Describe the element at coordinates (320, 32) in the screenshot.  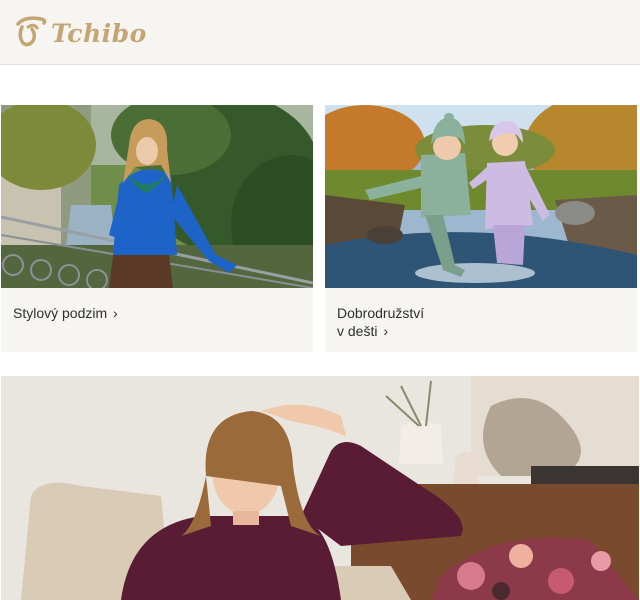
I see `site-header: Tchibo` at that location.